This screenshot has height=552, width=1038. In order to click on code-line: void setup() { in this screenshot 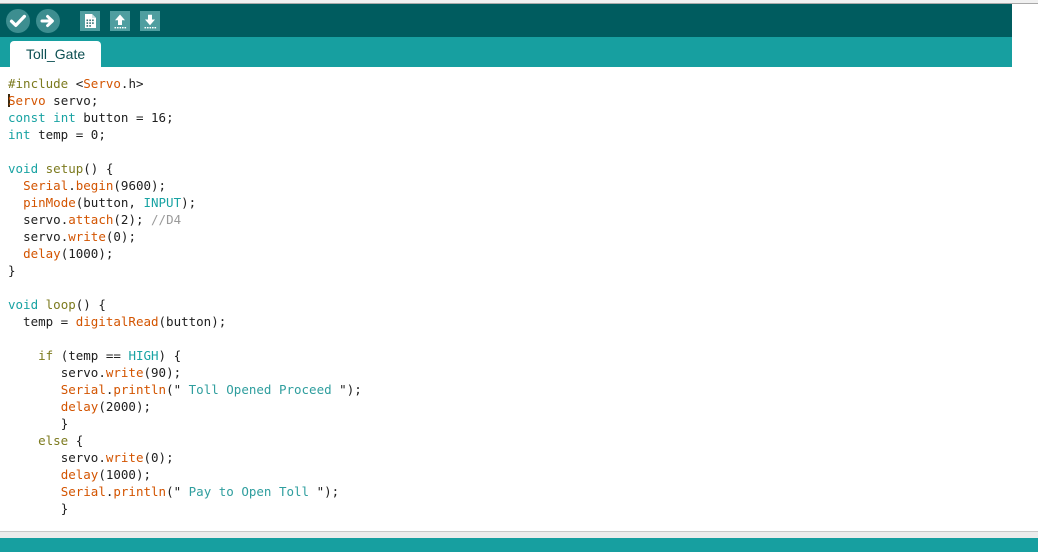, I will do `click(61, 168)`.